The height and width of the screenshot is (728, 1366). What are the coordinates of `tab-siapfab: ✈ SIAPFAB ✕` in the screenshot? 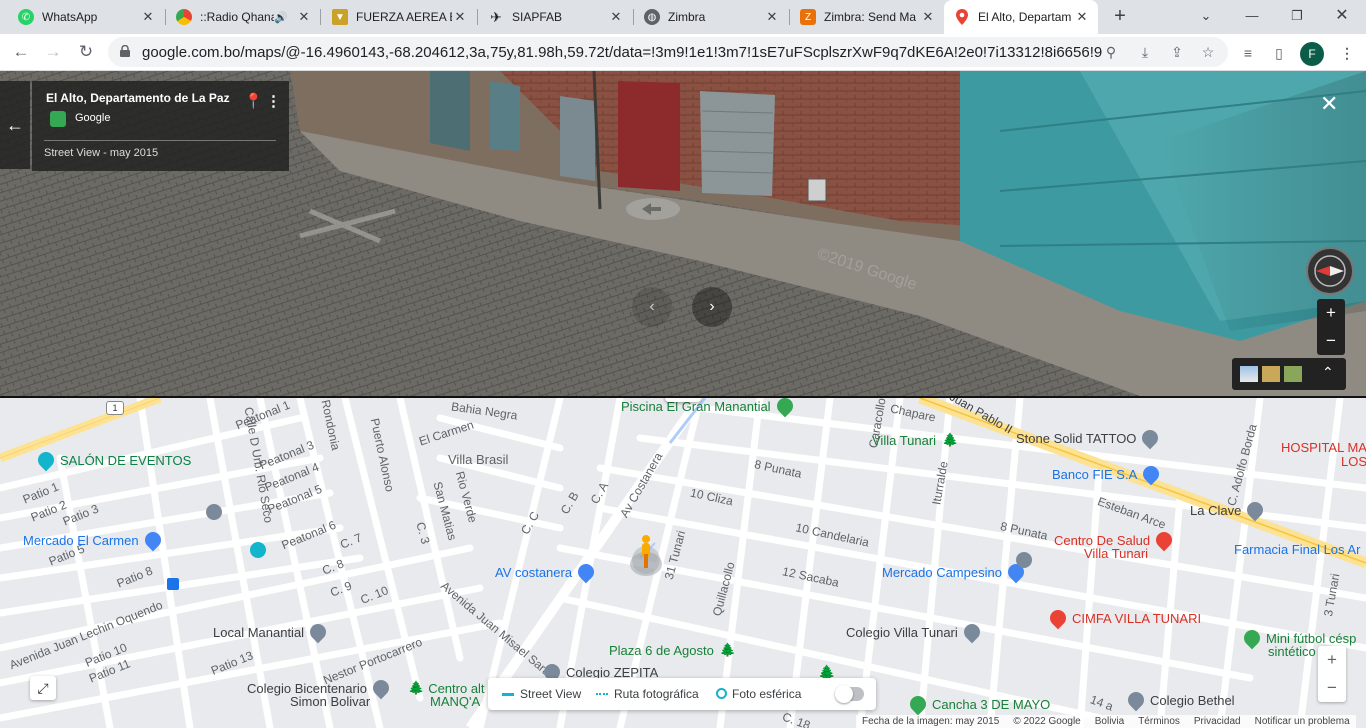 It's located at (555, 17).